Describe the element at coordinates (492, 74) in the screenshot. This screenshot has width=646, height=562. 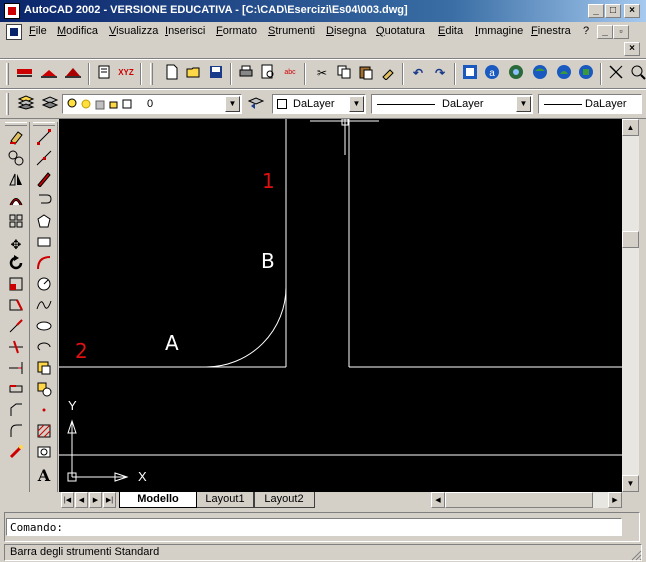
I see `today-icon: a` at that location.